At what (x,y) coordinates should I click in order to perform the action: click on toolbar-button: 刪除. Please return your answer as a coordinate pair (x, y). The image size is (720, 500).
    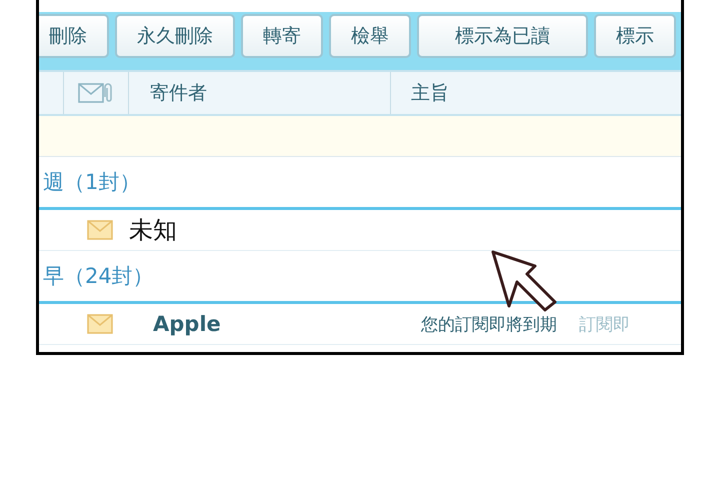
    Looking at the image, I should click on (74, 36).